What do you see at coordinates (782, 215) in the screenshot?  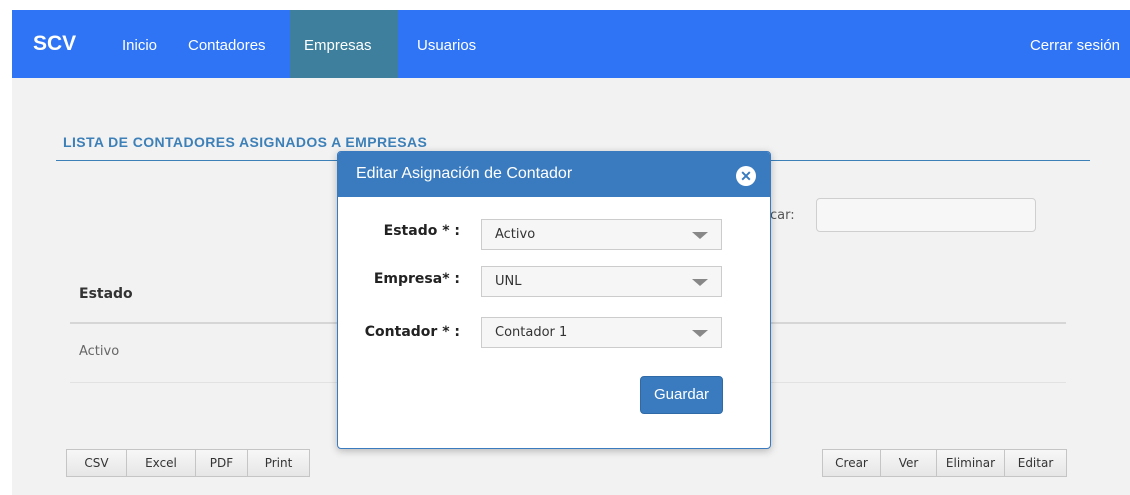 I see `search-label: car:` at bounding box center [782, 215].